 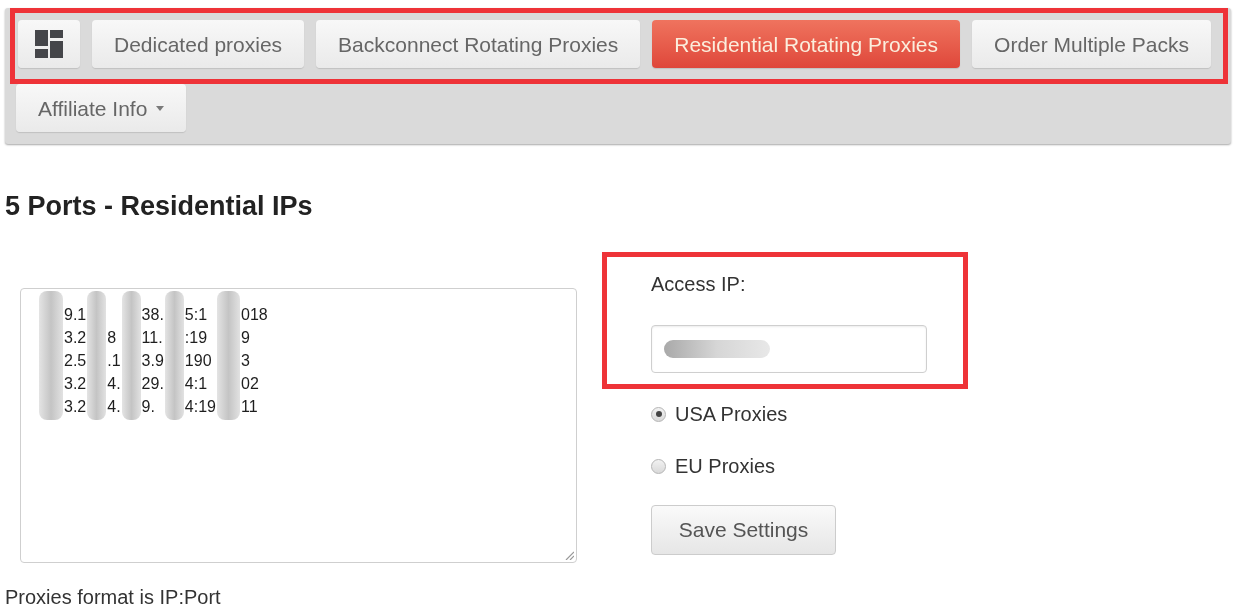 I want to click on proxy-address-text: 11., so click(x=152, y=338).